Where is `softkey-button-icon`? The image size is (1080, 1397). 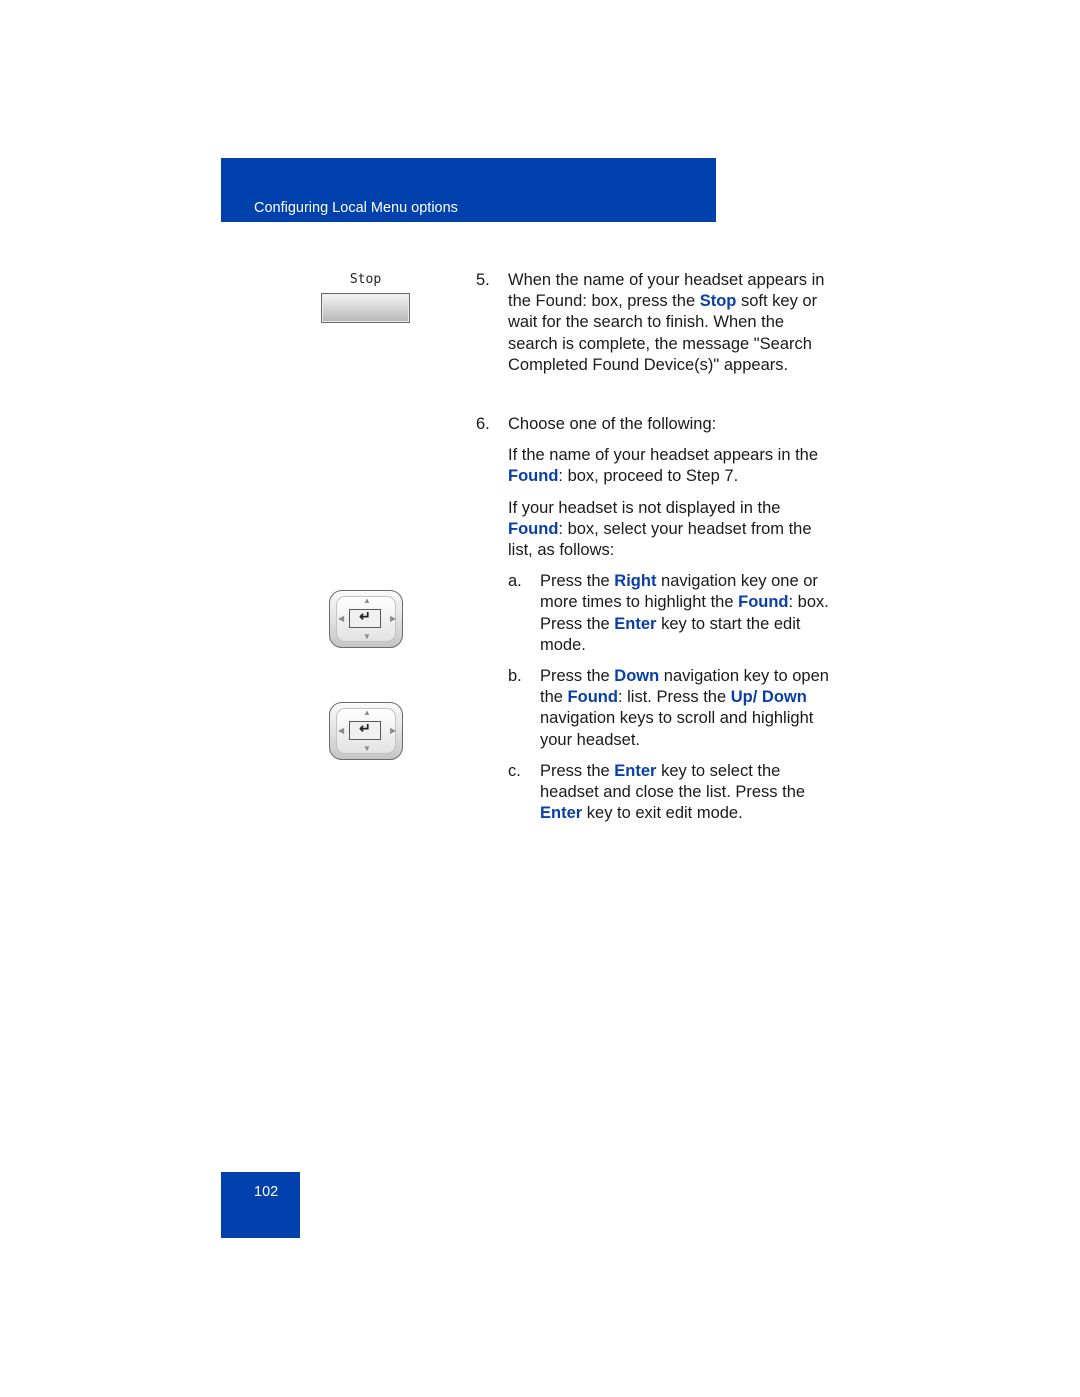
softkey-button-icon is located at coordinates (365, 308).